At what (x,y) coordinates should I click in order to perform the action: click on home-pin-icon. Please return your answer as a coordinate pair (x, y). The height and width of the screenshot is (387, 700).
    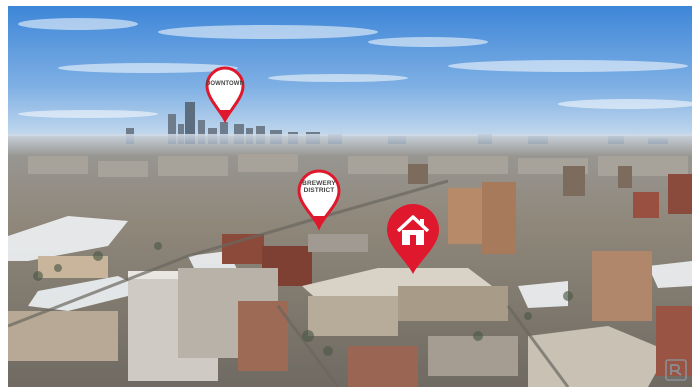
    Looking at the image, I should click on (413, 239).